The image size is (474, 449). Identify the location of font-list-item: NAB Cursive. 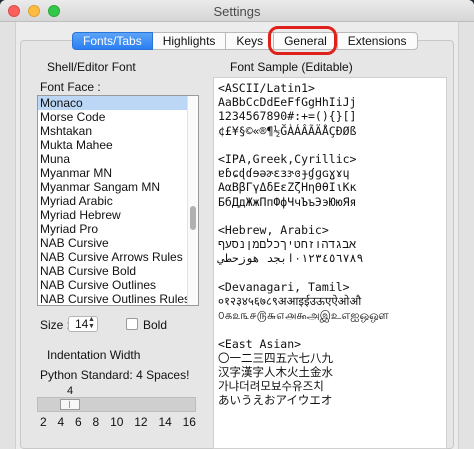
(118, 243).